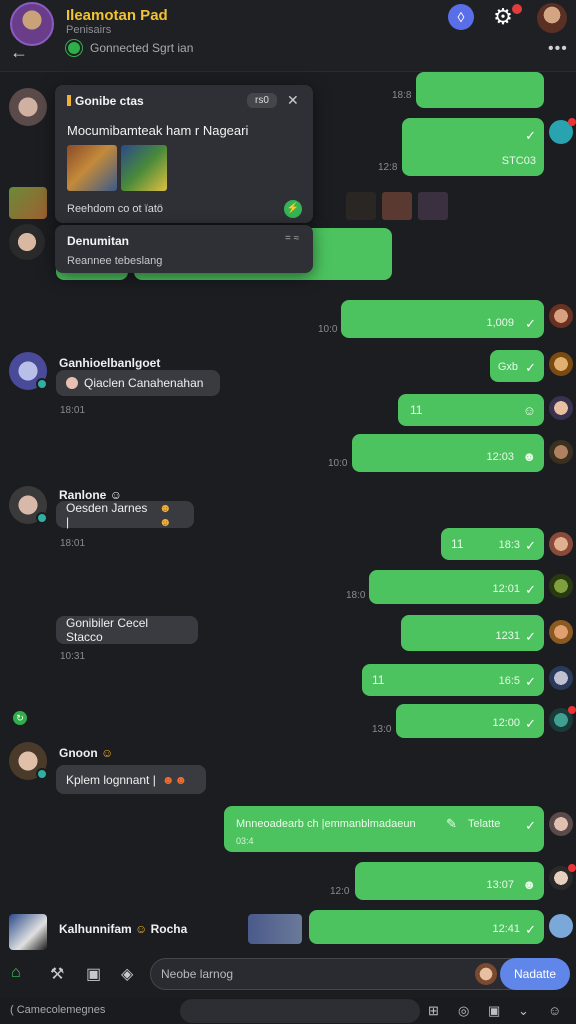 This screenshot has width=576, height=1024. I want to click on outgoing-message: 11 ☺, so click(471, 410).